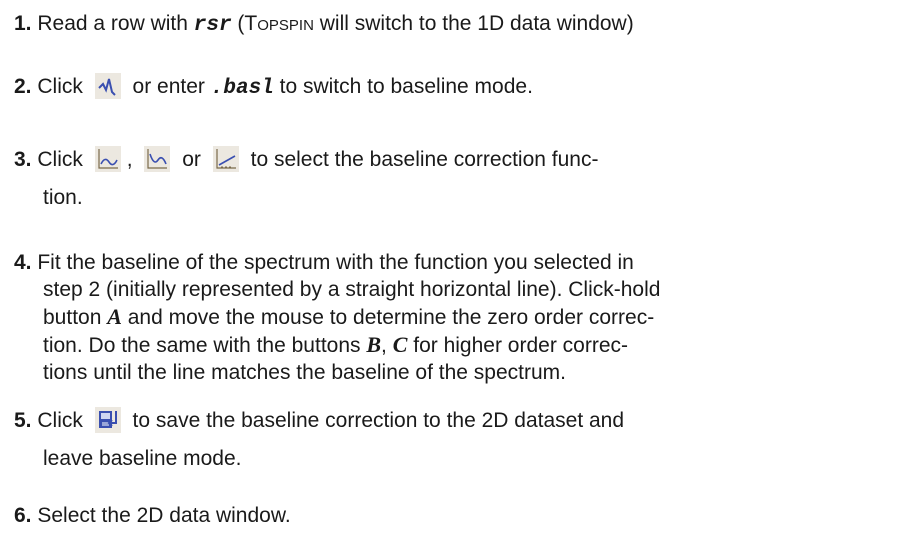 This screenshot has width=901, height=553. Describe the element at coordinates (171, 86) in the screenshot. I see `step-text: or enter` at that location.